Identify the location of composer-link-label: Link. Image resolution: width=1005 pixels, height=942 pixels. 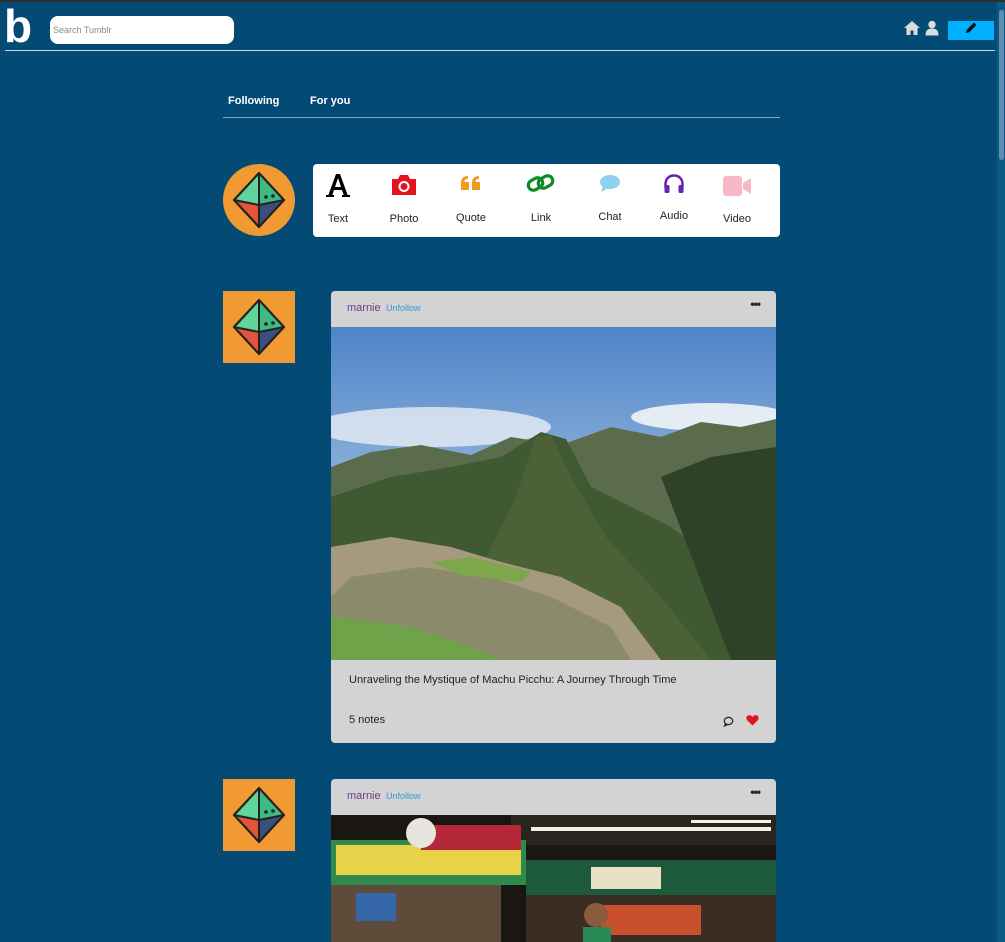
(541, 218).